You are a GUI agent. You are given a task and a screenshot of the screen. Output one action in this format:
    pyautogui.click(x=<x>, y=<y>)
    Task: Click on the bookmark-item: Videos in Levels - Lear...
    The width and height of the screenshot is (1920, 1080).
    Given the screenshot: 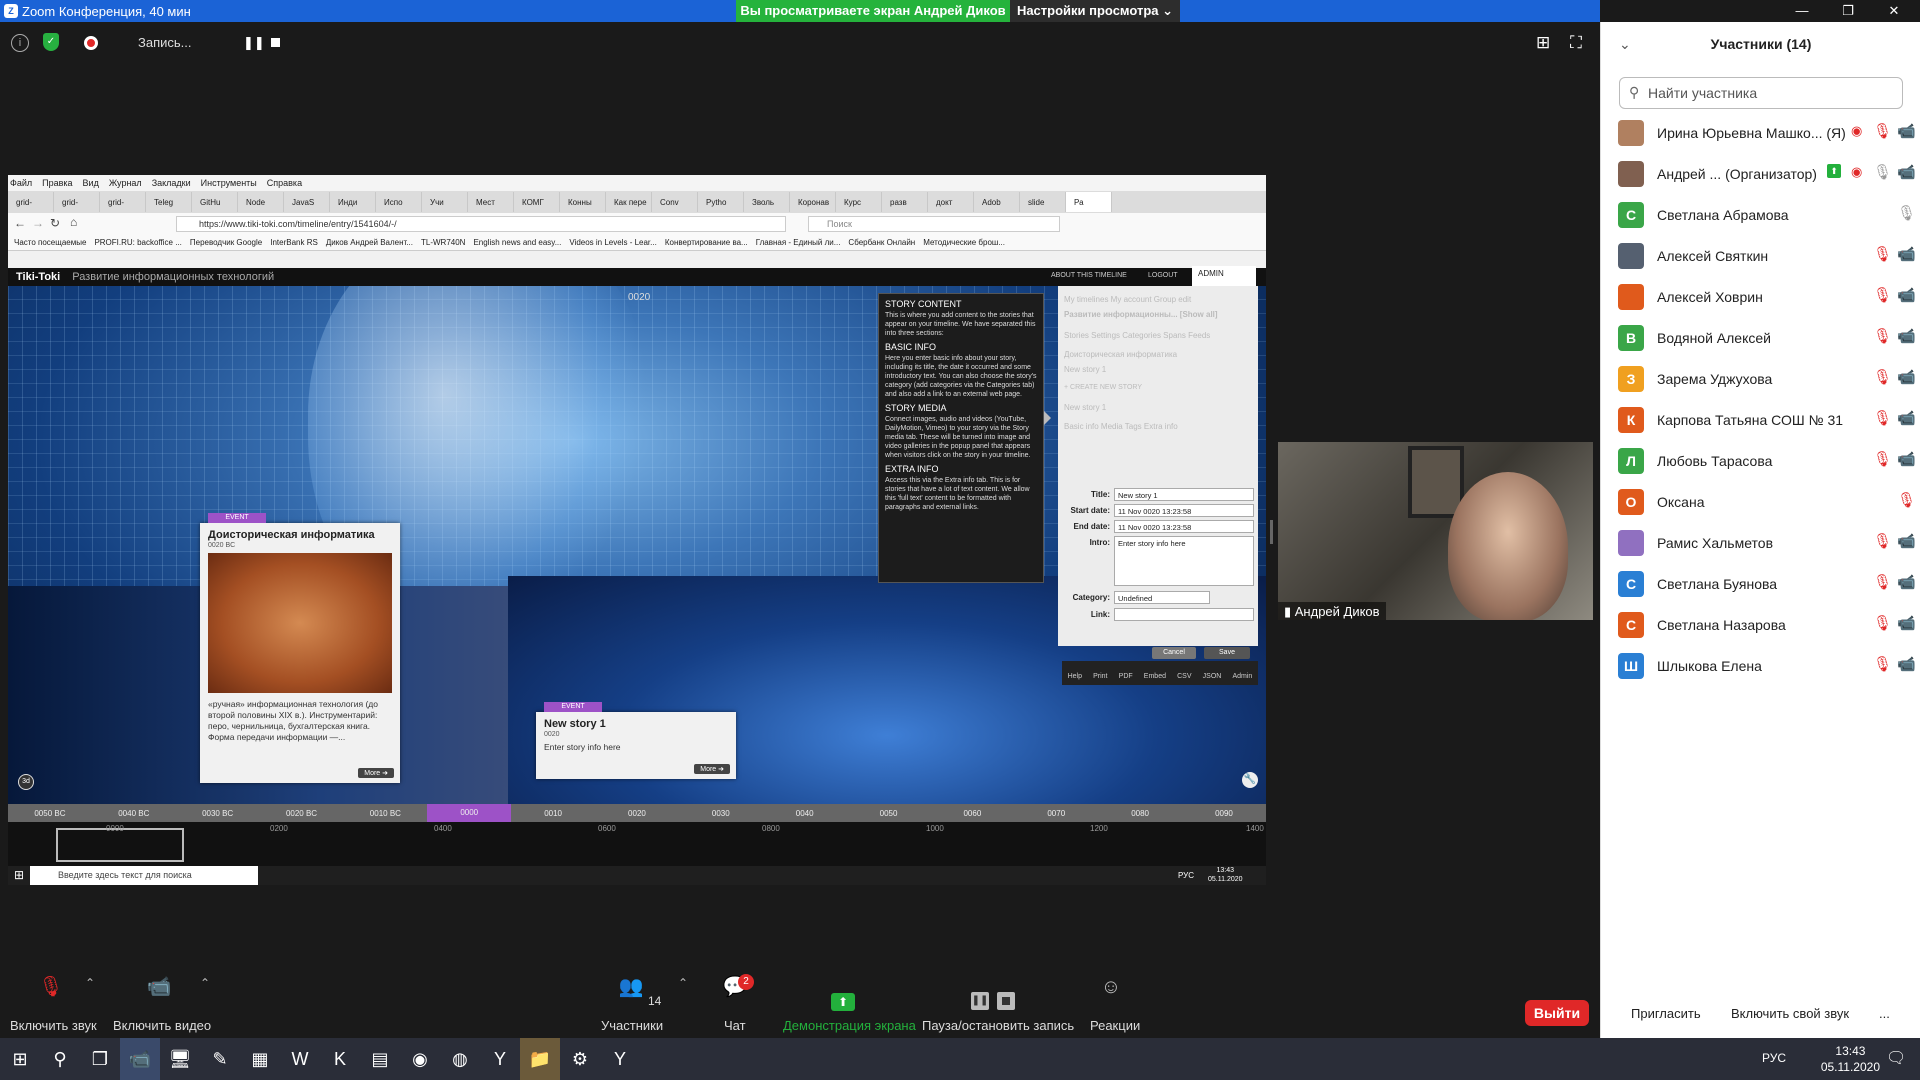 What is the action you would take?
    pyautogui.click(x=612, y=242)
    